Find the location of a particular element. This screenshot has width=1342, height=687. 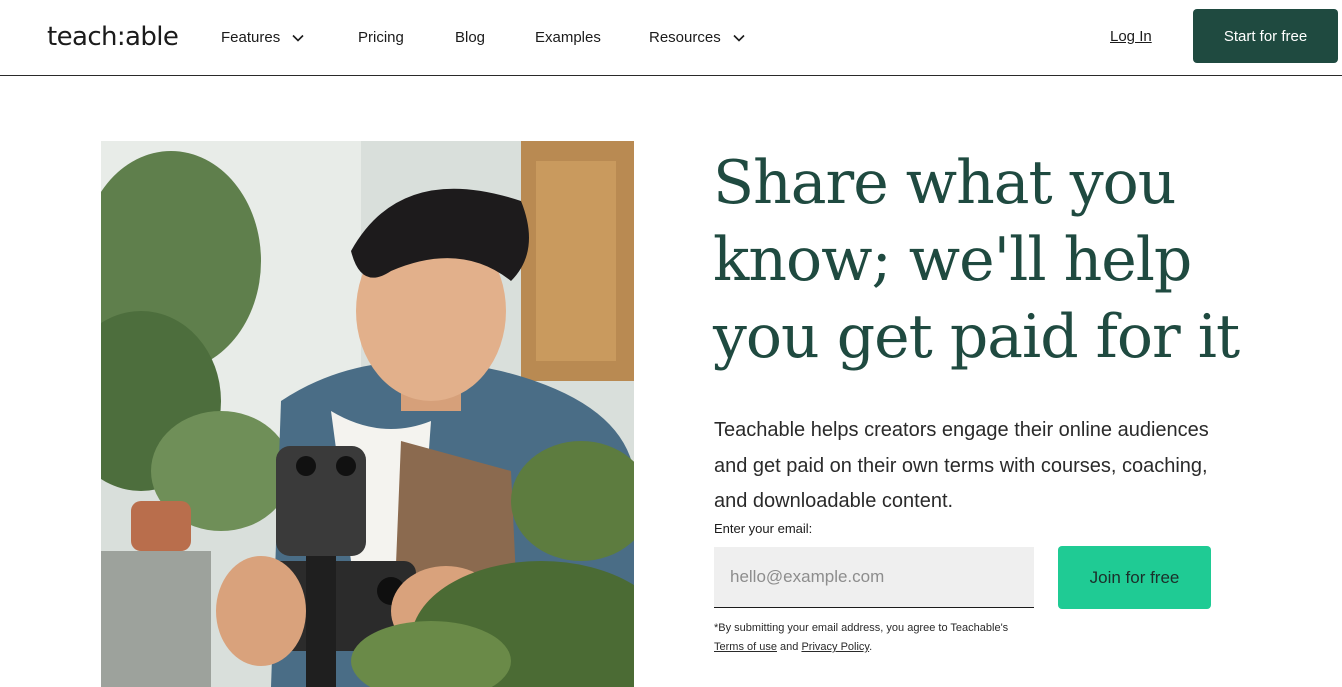

nav-examples-label: Examples is located at coordinates (568, 37).